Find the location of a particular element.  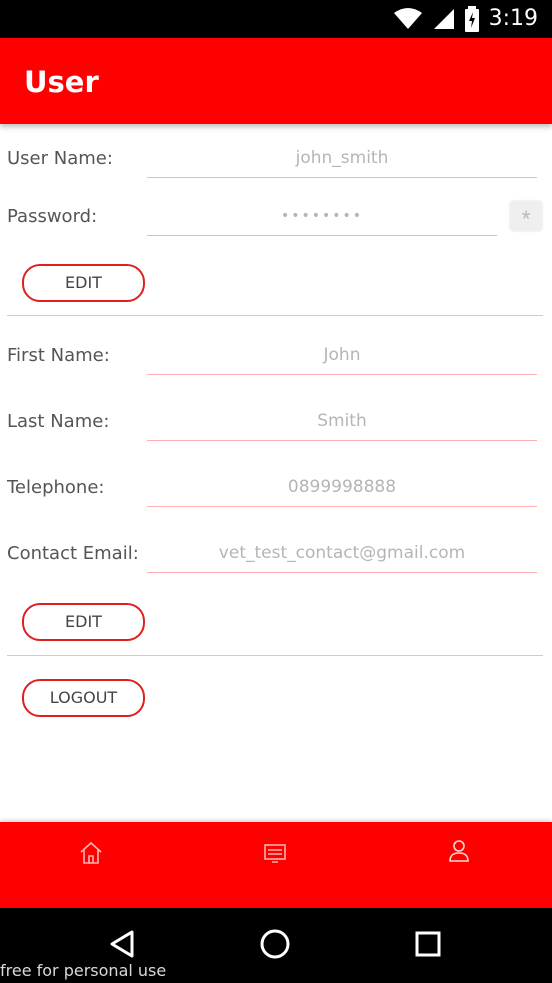

last-name-field: Smith is located at coordinates (342, 422).